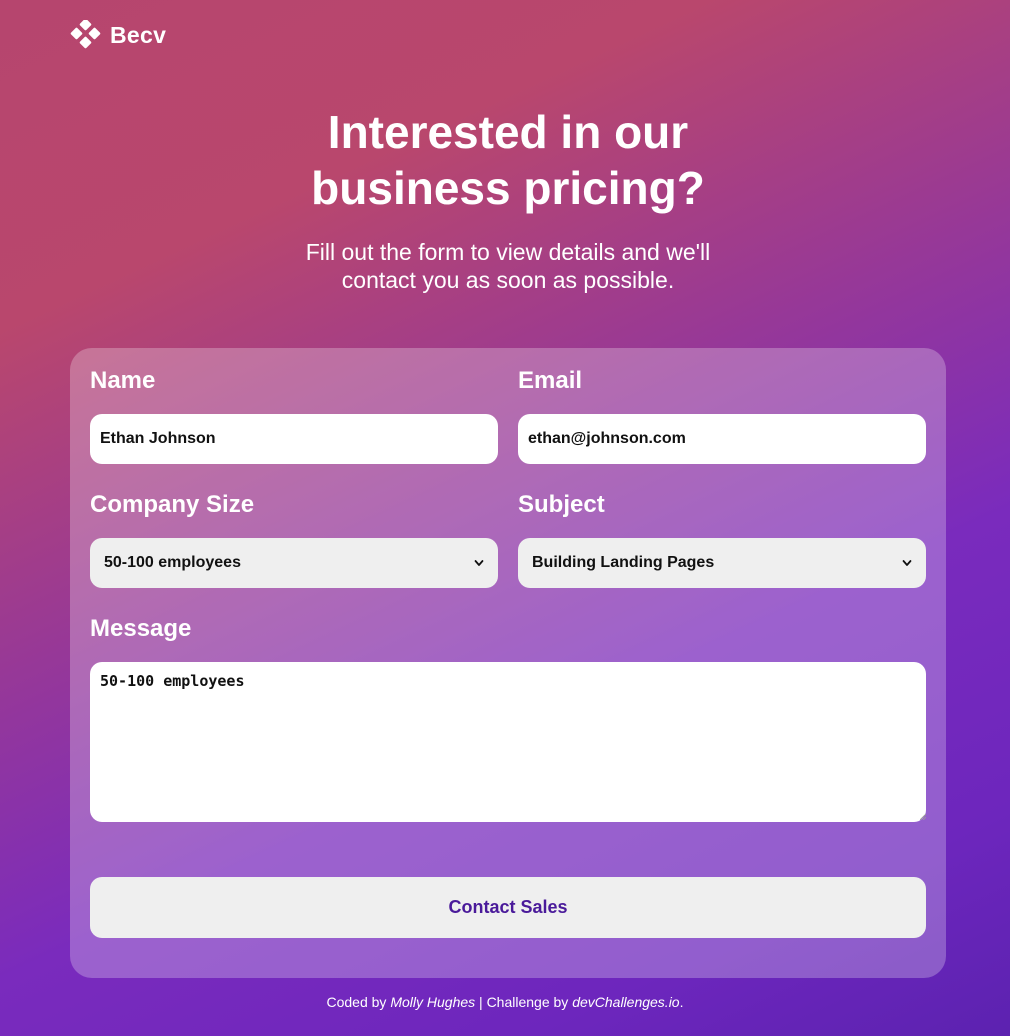  Describe the element at coordinates (123, 380) in the screenshot. I see `name-label: Name` at that location.